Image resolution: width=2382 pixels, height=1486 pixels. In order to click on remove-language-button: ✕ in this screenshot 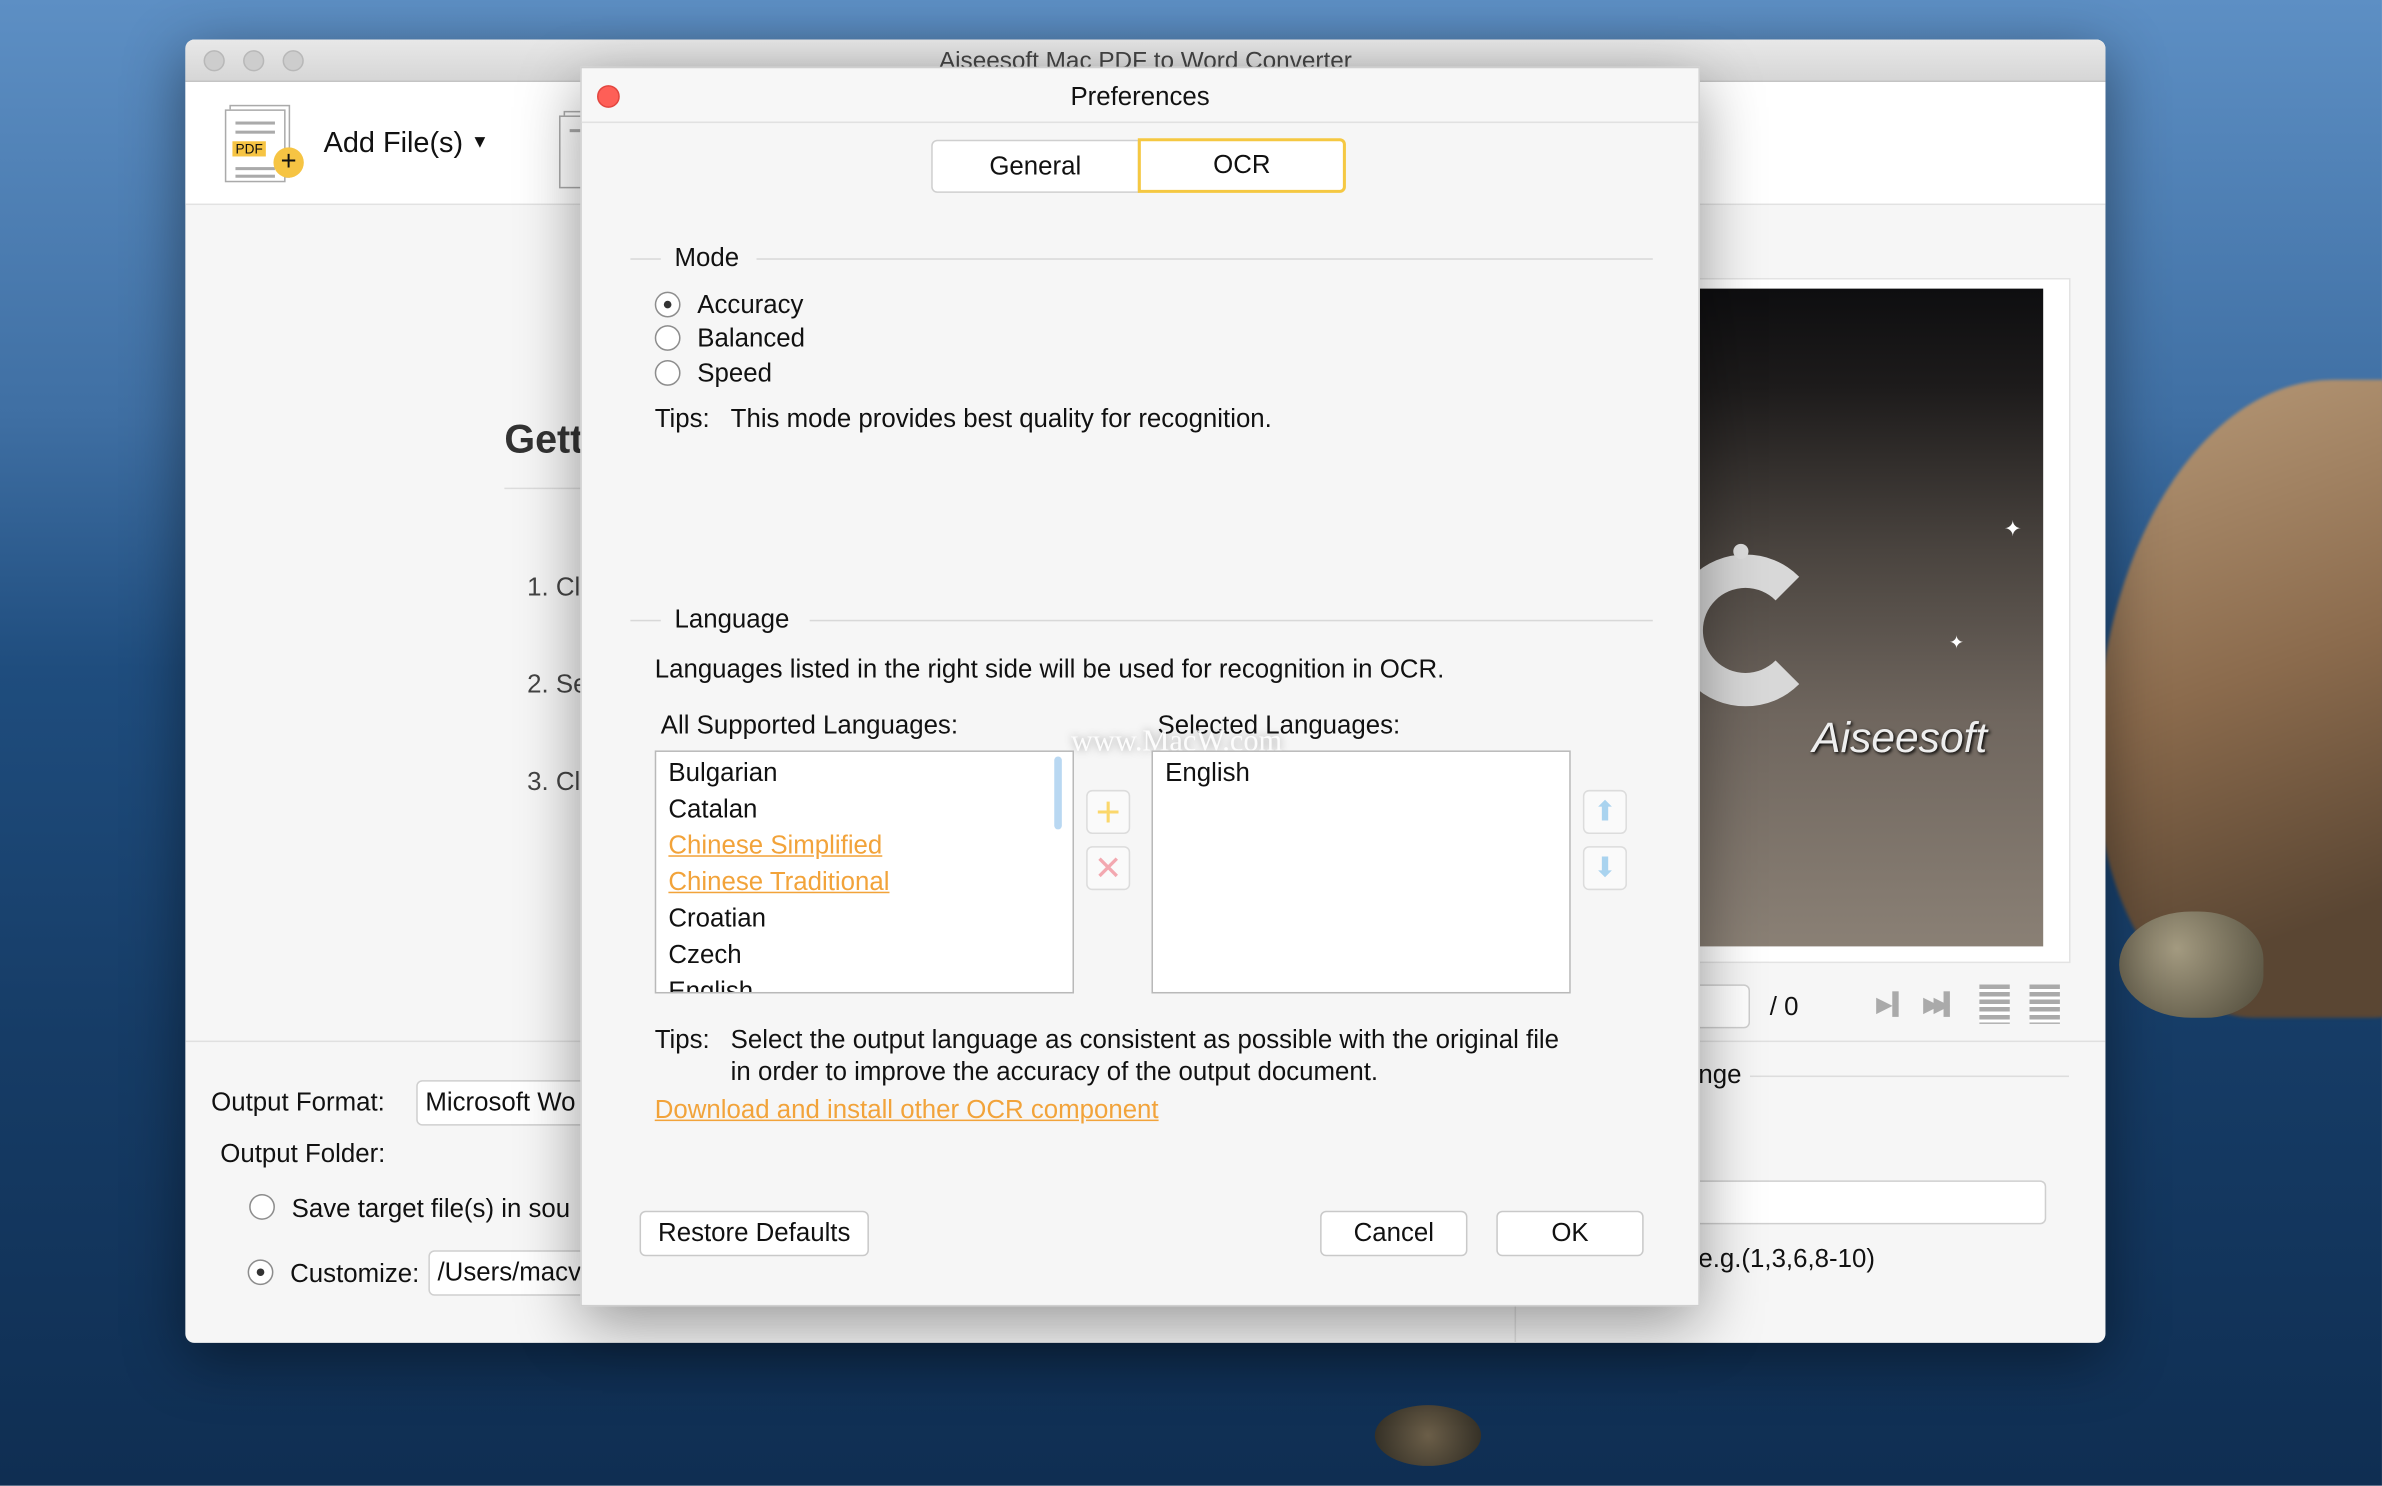, I will do `click(1108, 868)`.